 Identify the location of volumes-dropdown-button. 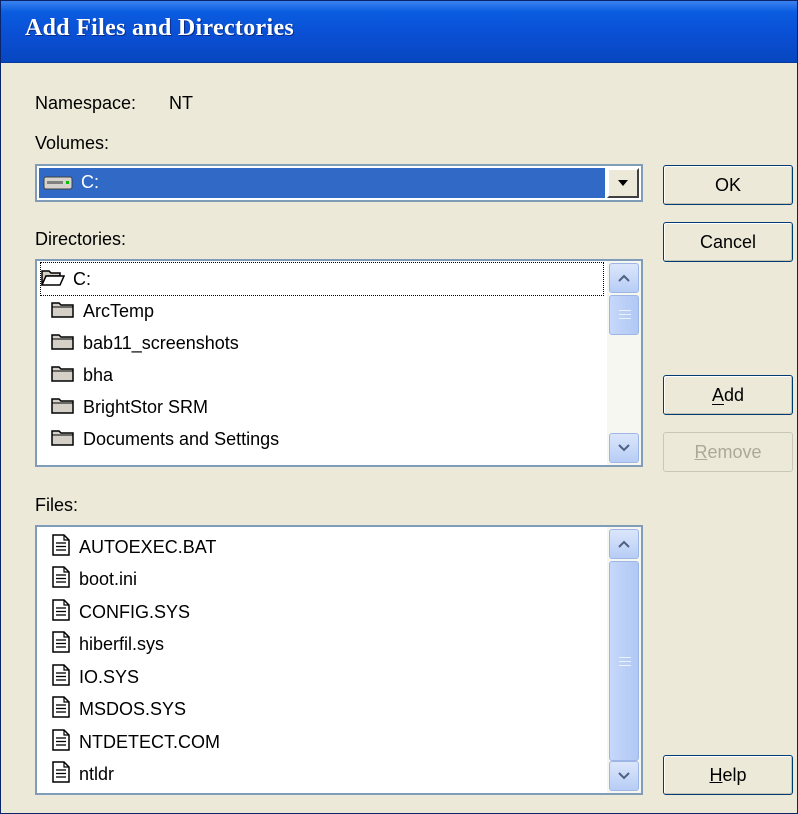
(623, 183).